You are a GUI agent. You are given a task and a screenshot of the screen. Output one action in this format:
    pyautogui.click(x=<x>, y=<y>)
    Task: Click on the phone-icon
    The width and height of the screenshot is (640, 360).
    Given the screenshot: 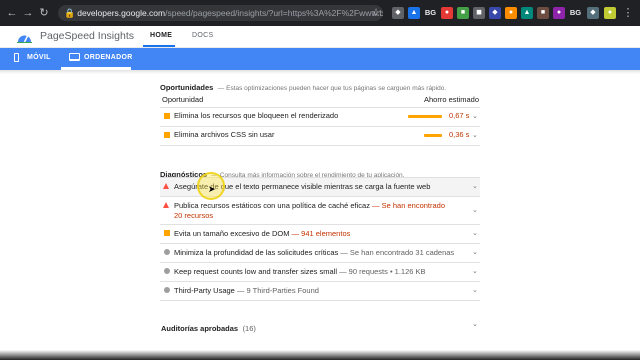 What is the action you would take?
    pyautogui.click(x=16, y=57)
    